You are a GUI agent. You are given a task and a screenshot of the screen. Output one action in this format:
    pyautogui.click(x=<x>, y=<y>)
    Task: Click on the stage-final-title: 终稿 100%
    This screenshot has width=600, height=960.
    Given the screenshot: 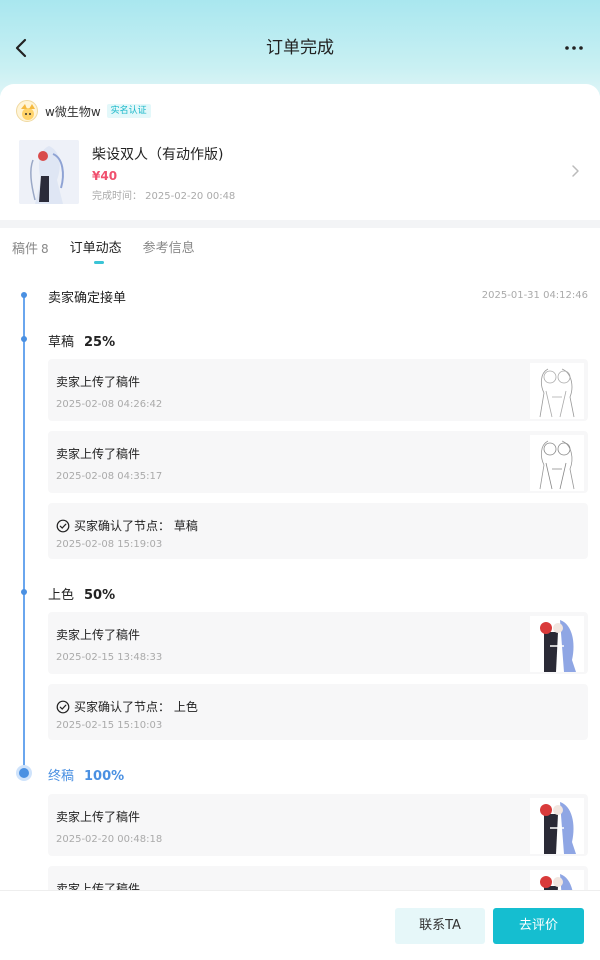 What is the action you would take?
    pyautogui.click(x=86, y=774)
    